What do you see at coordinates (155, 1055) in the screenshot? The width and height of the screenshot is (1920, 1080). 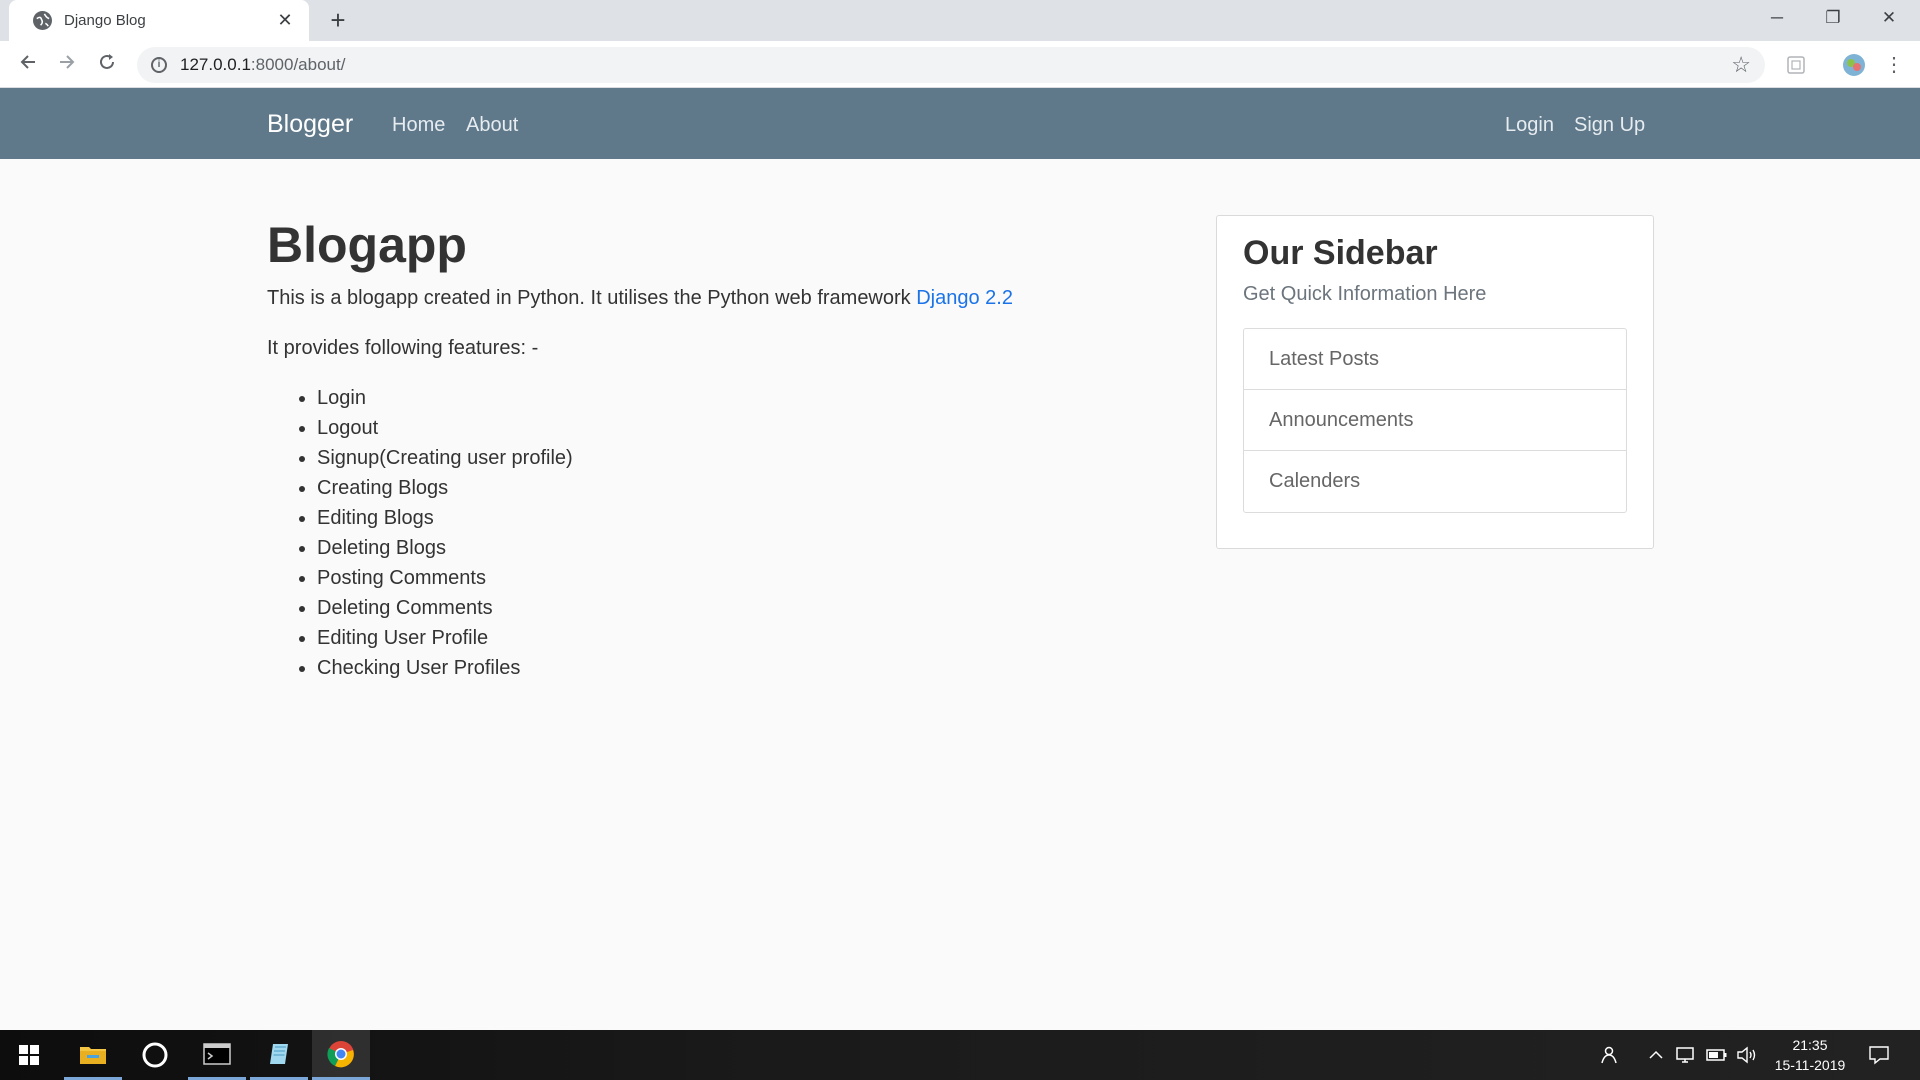 I see `cortana-icon` at bounding box center [155, 1055].